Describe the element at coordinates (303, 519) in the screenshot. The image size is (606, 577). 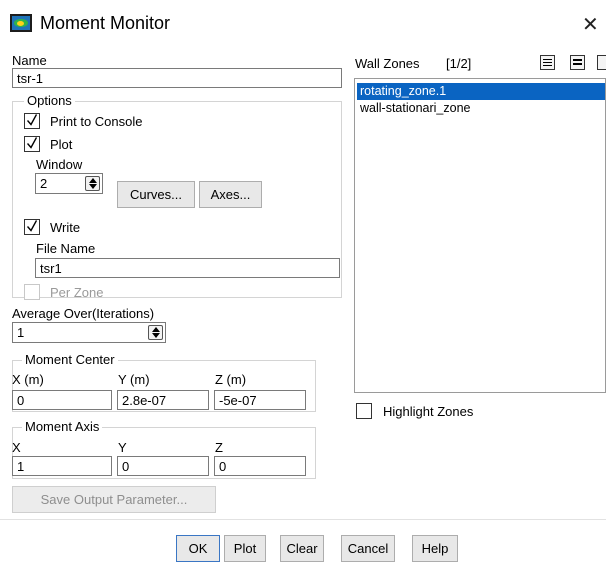
I see `bottom-separator` at that location.